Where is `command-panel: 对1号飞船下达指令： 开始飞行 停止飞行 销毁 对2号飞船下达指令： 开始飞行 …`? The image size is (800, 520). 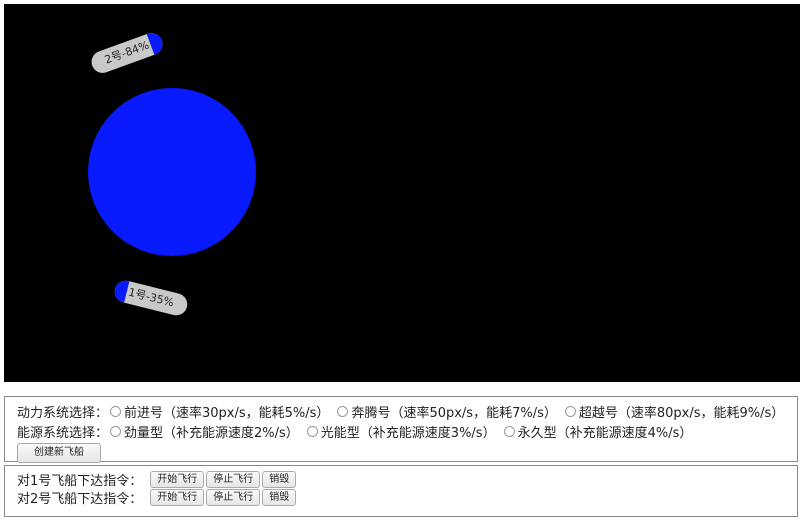
command-panel: 对1号飞船下达指令： 开始飞行 停止飞行 销毁 对2号飞船下达指令： 开始飞行 … is located at coordinates (401, 491).